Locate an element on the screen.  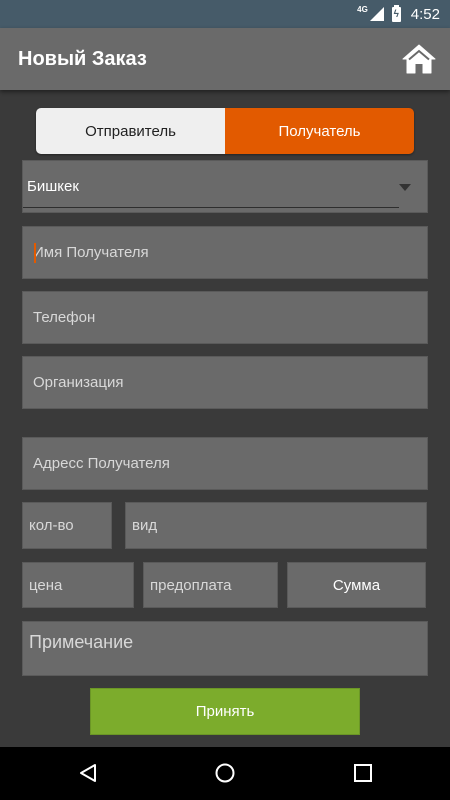
circle-home-icon is located at coordinates (225, 773).